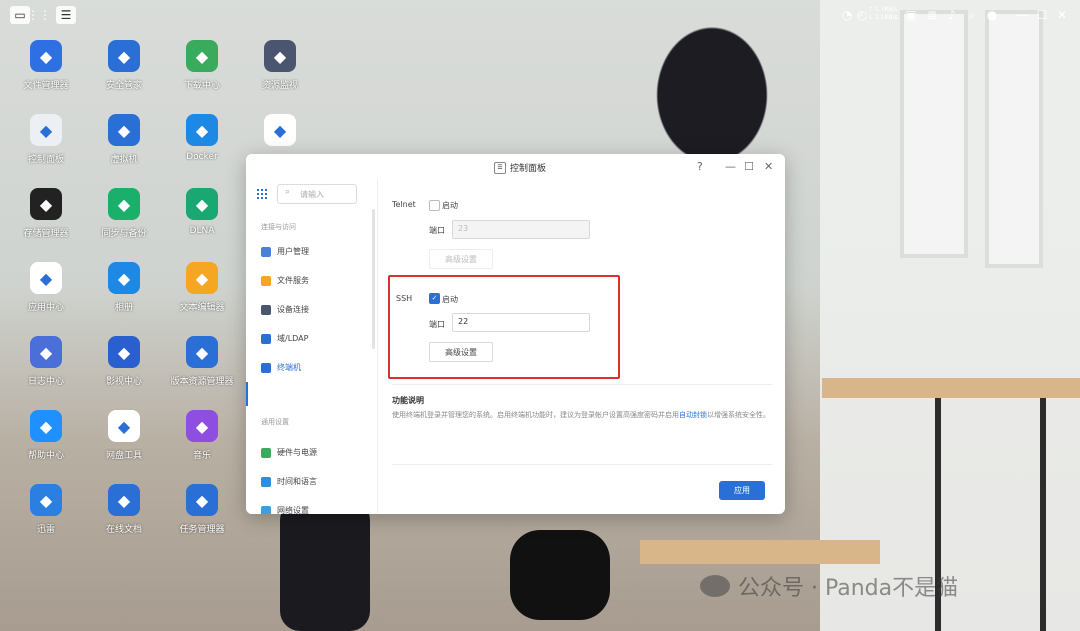  Describe the element at coordinates (504, 327) in the screenshot. I see `ssh-highlight-box` at that location.